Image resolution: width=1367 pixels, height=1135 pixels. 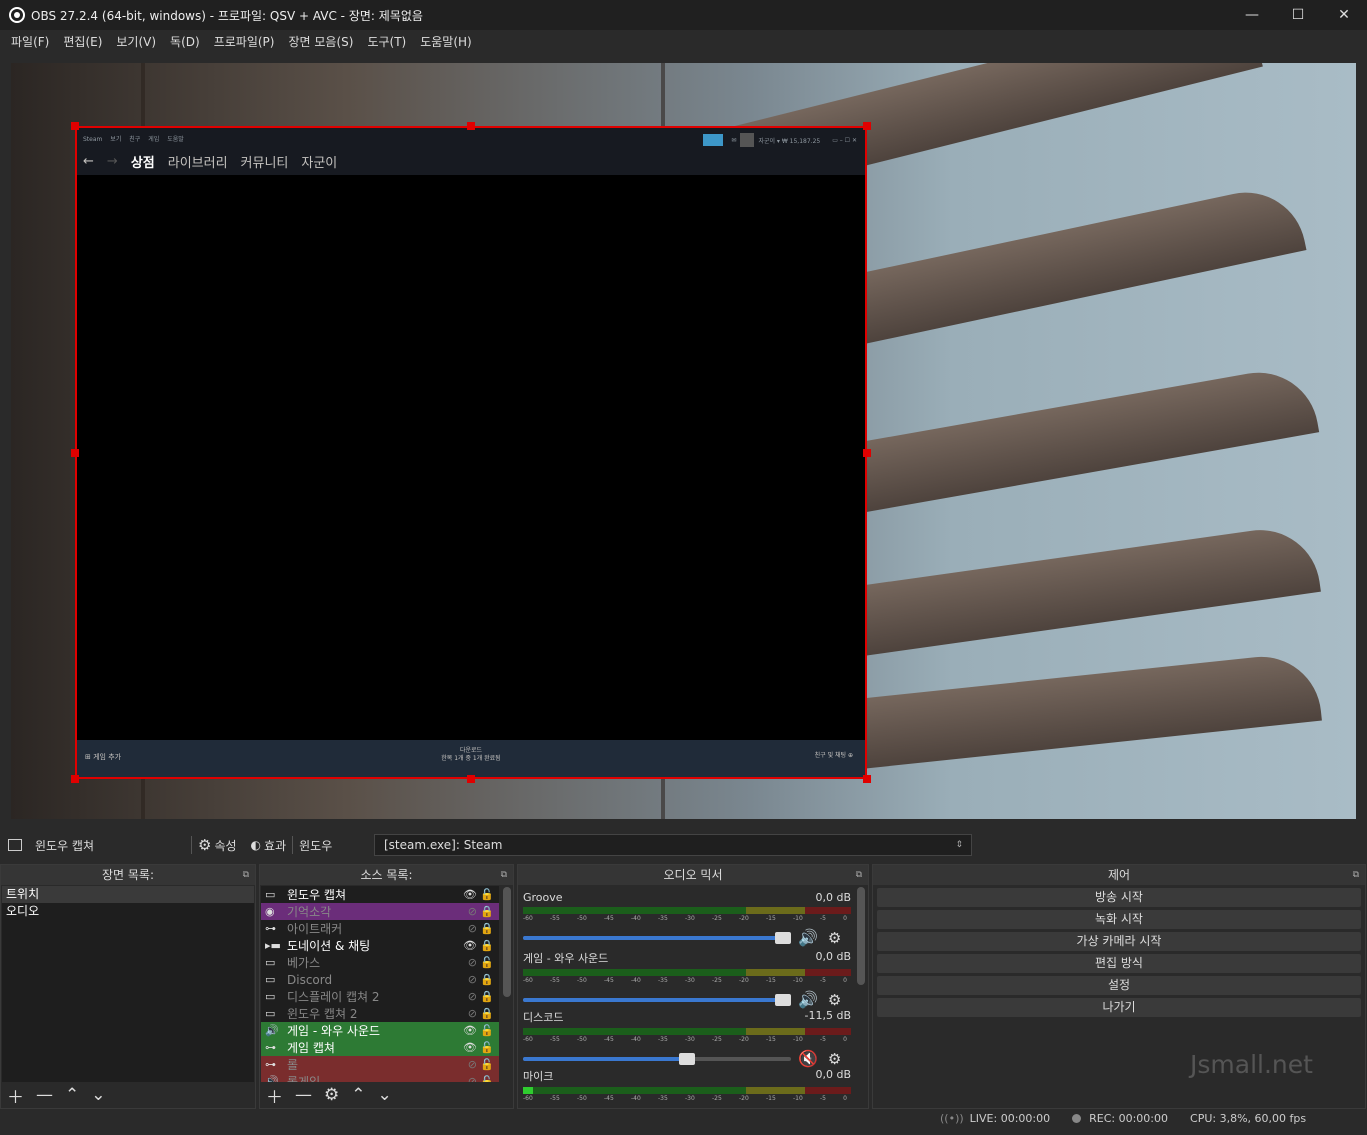 I want to click on minimize-button: —, so click(x=1252, y=15).